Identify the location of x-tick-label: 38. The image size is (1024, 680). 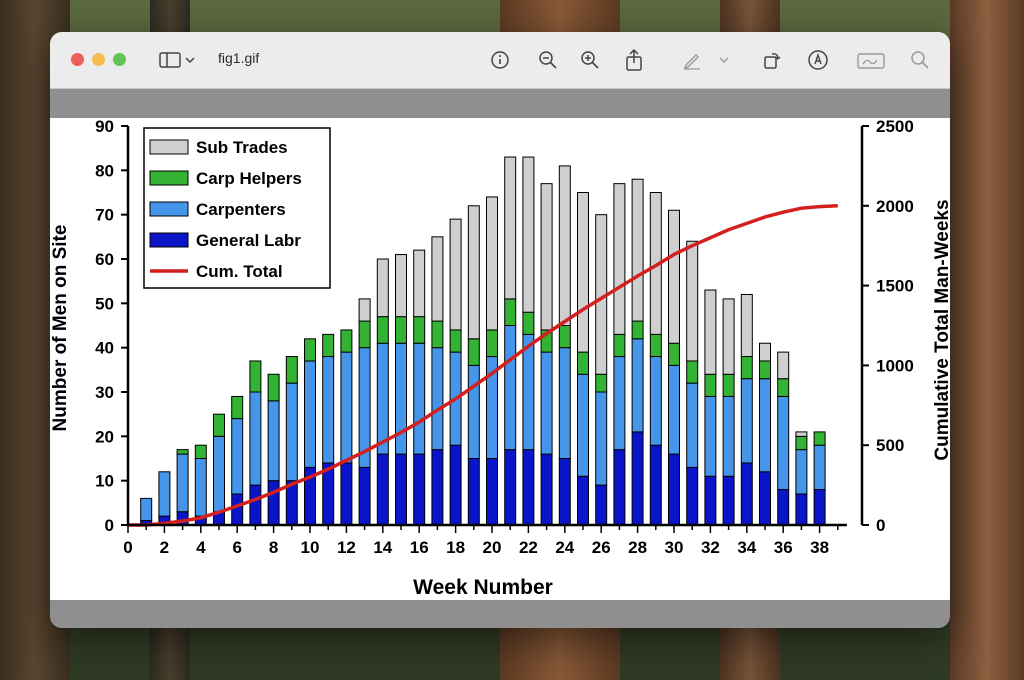
(819, 547).